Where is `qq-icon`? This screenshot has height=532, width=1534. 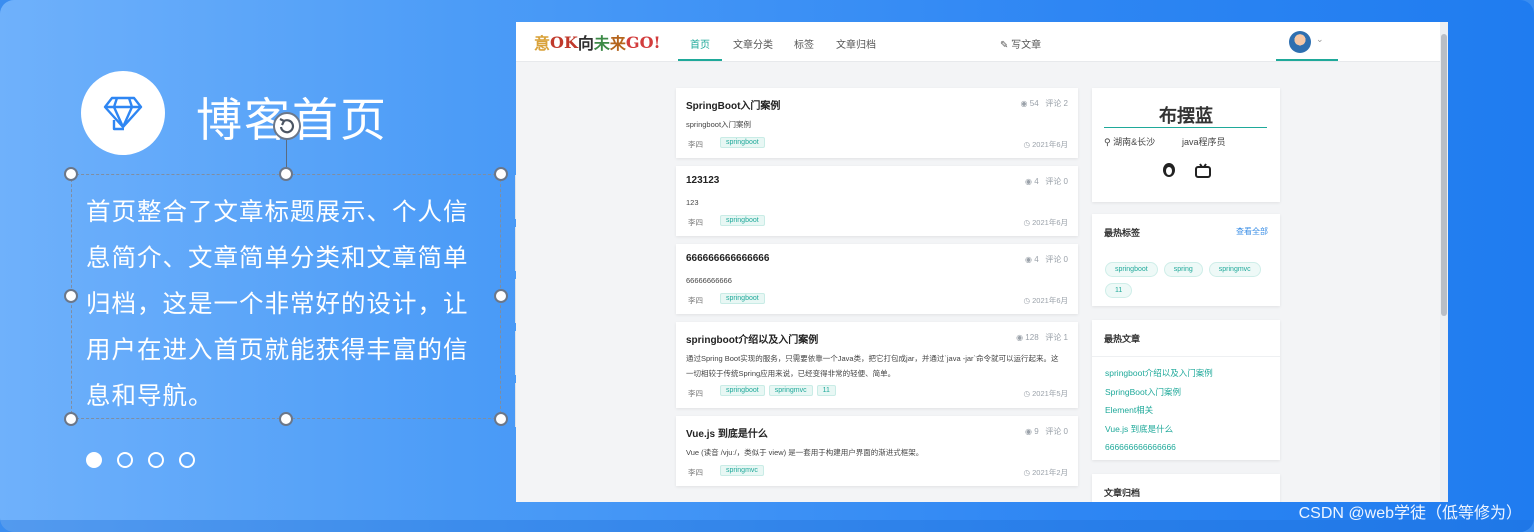
qq-icon is located at coordinates (1169, 173).